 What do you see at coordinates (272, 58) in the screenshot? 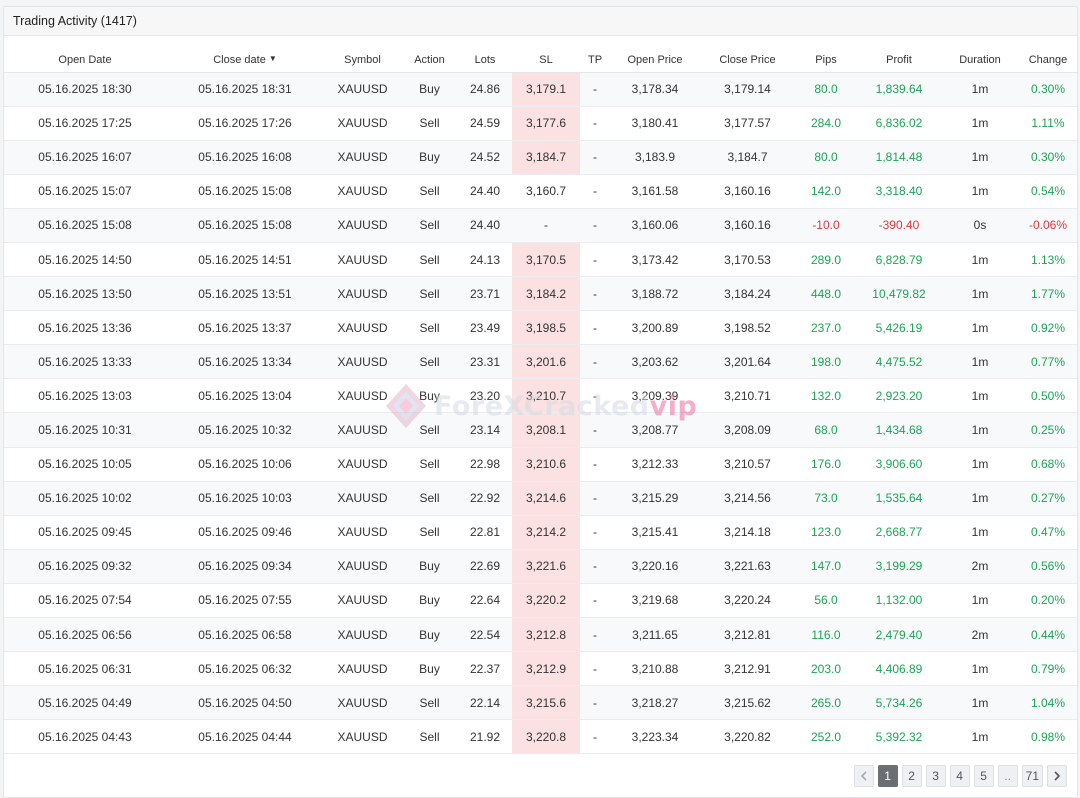
I see `caret-down-icon: ▼` at bounding box center [272, 58].